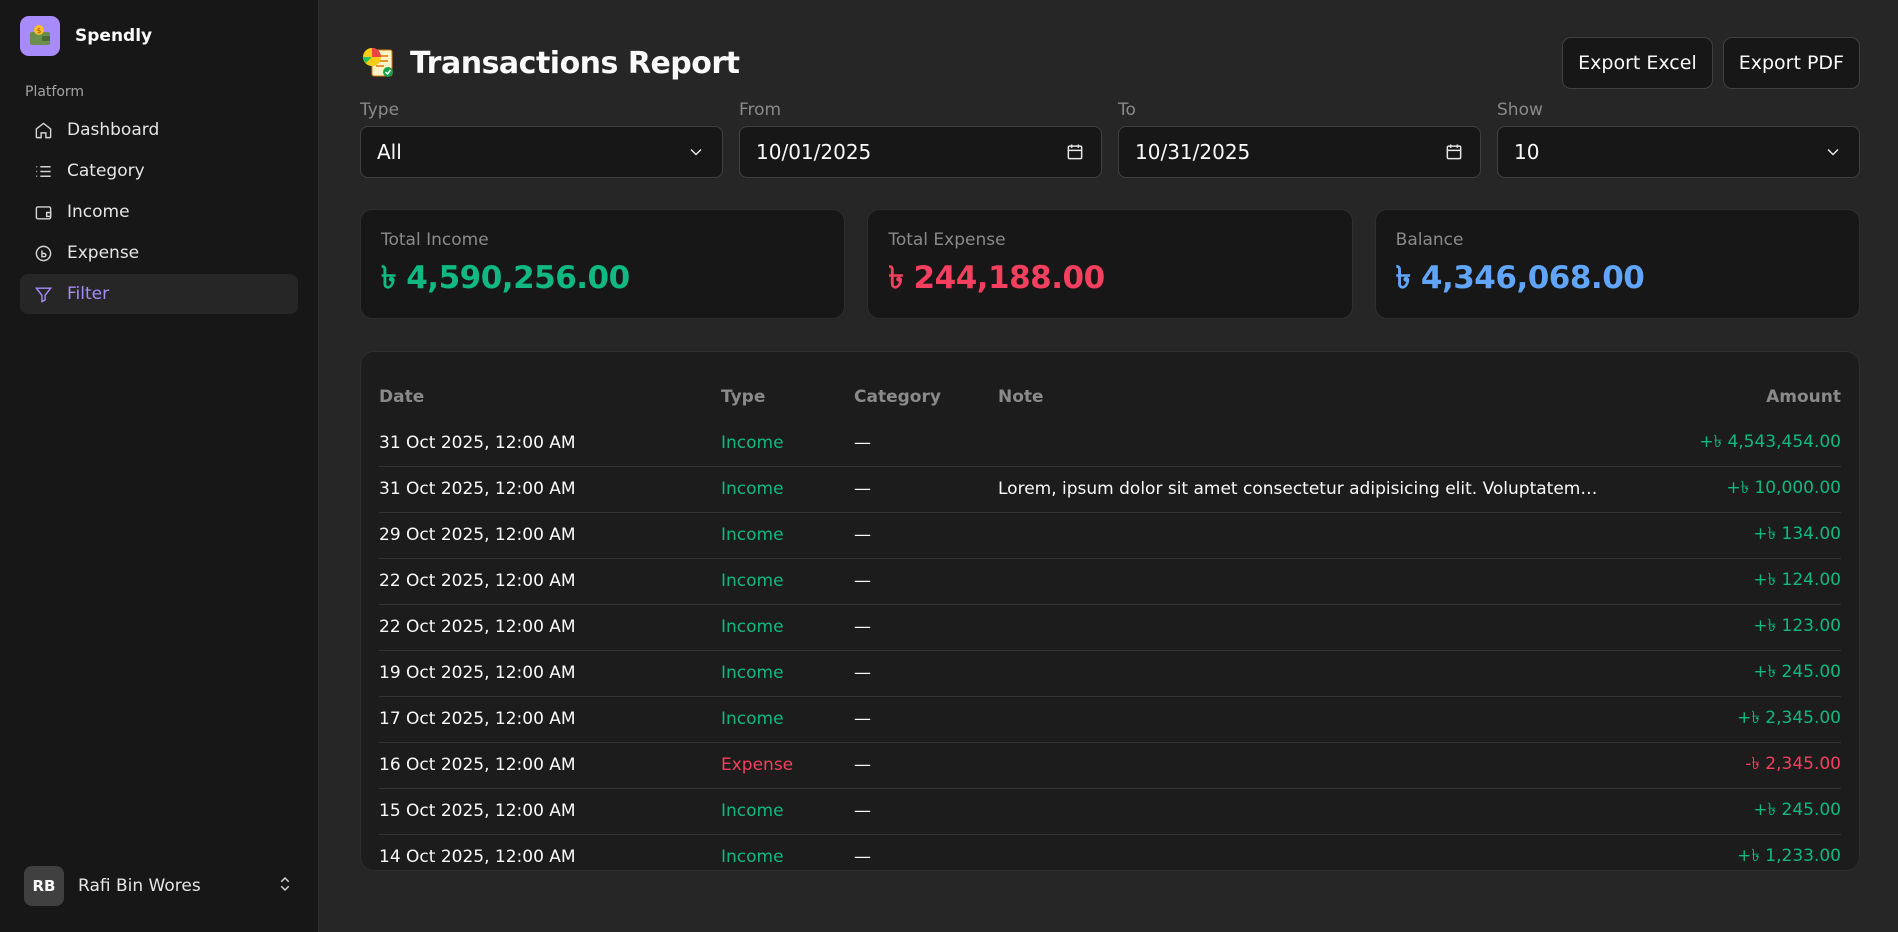  Describe the element at coordinates (1110, 811) in the screenshot. I see `table-row: 15 Oct 2025, 12:00 AM Income — +৳ 245.00` at that location.